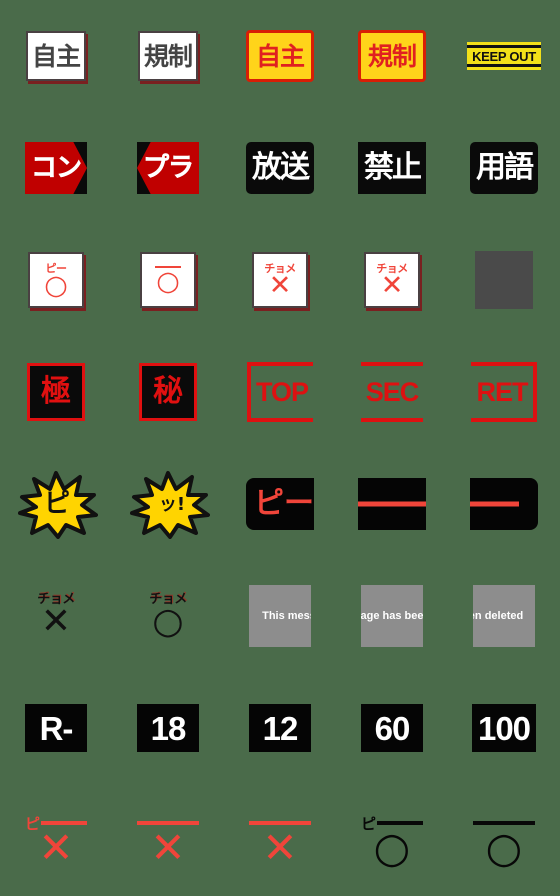 This screenshot has height=896, width=560. What do you see at coordinates (56, 823) in the screenshot?
I see `beep-top-group: ピ` at bounding box center [56, 823].